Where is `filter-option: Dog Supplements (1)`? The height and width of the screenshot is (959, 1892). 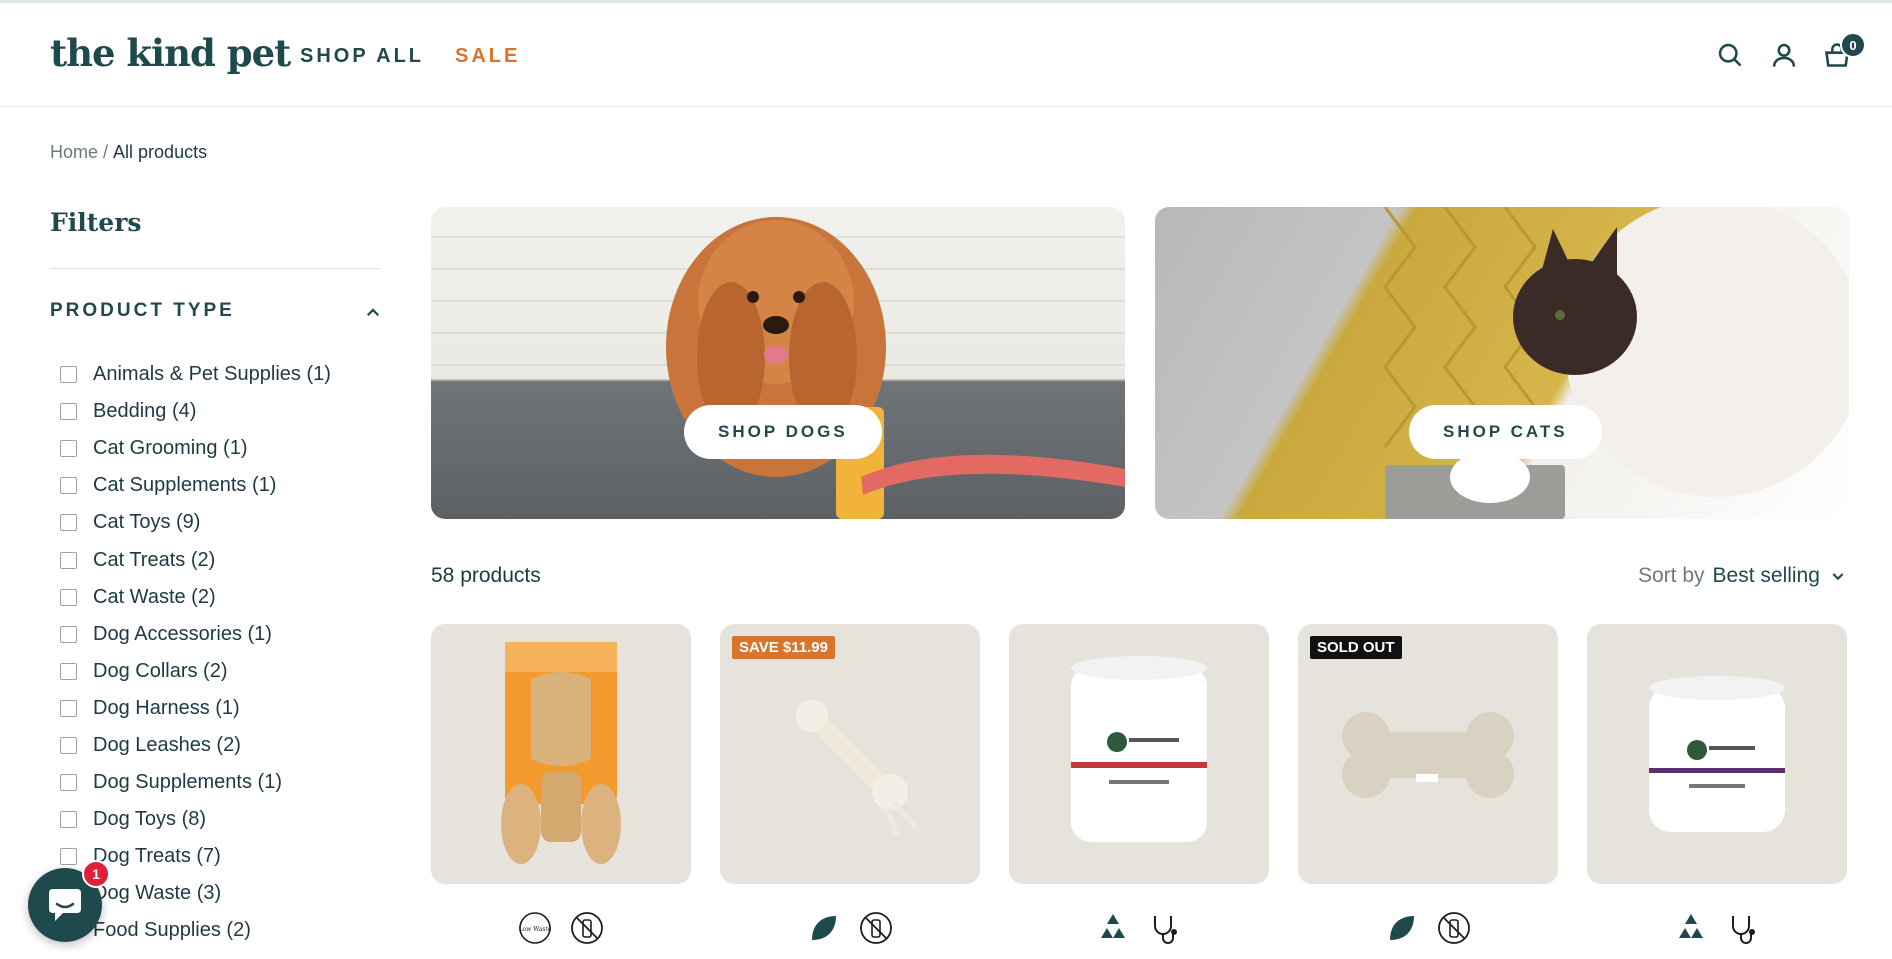 filter-option: Dog Supplements (1) is located at coordinates (225, 782).